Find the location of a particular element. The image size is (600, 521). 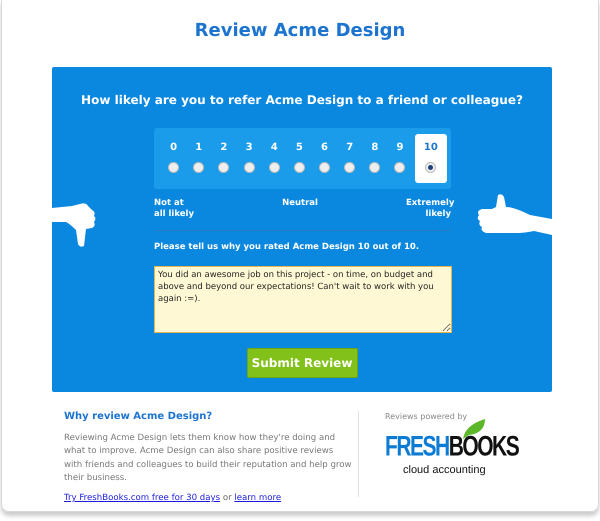

rating-number: 2 is located at coordinates (224, 148).